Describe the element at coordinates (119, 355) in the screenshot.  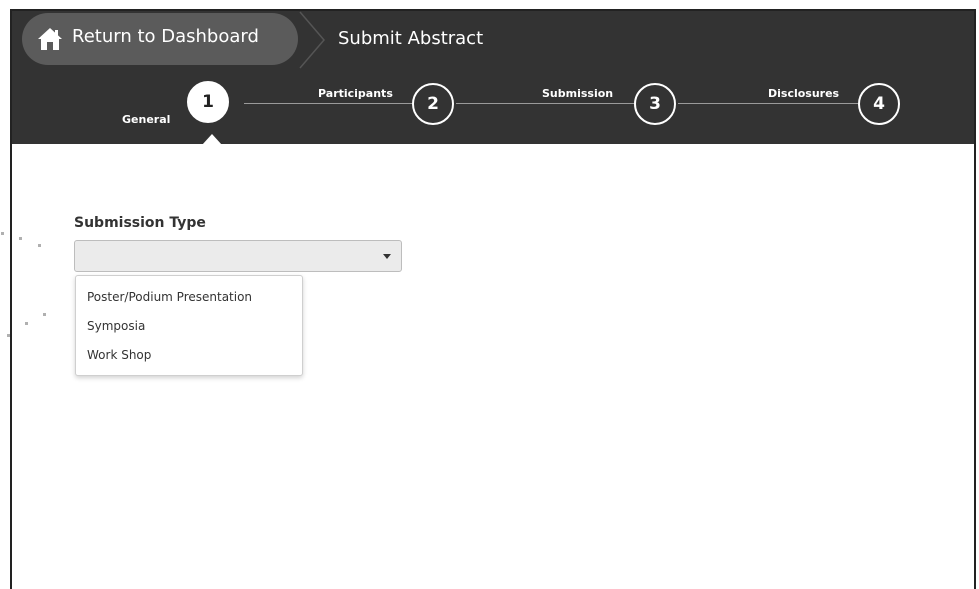
I see `option-work-shop: Work Shop` at that location.